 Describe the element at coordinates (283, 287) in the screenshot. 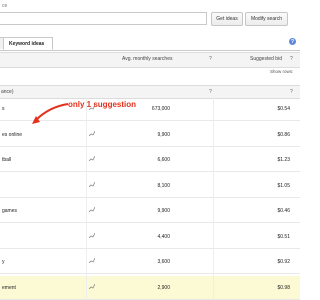

I see `suggested-bid-cell: $0.98` at that location.